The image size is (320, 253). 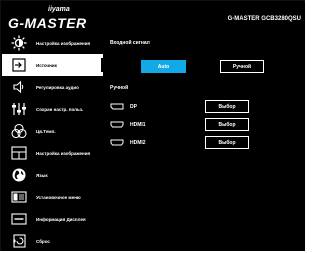 I want to click on sidebar-item-label: Информация Дисплея, so click(x=61, y=219).